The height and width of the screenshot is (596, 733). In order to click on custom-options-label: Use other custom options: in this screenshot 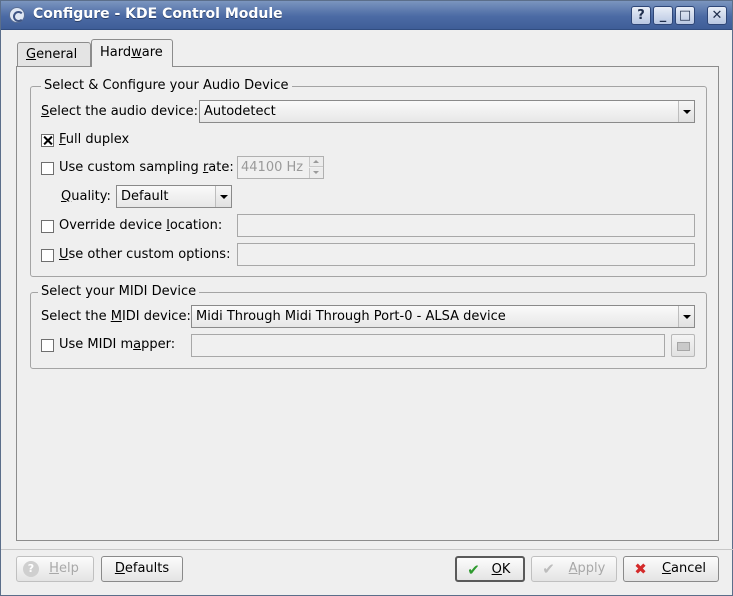, I will do `click(144, 255)`.